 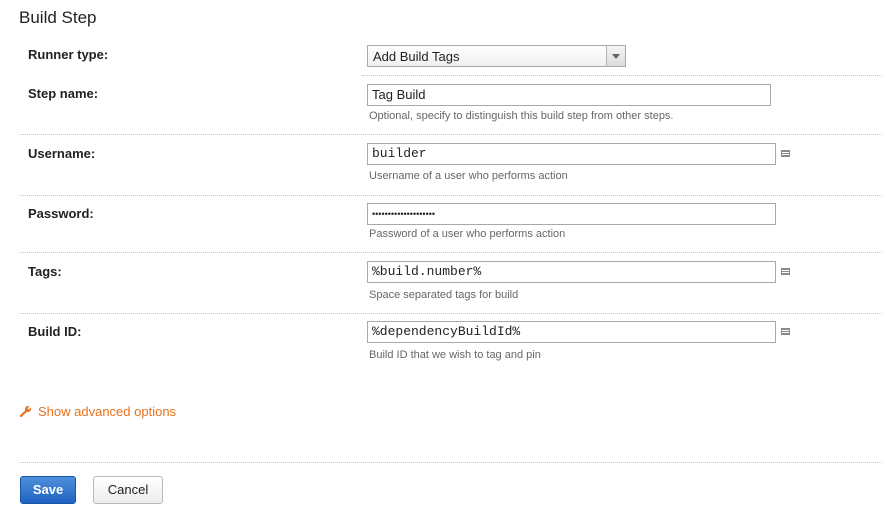 I want to click on wrench-icon, so click(x=26, y=411).